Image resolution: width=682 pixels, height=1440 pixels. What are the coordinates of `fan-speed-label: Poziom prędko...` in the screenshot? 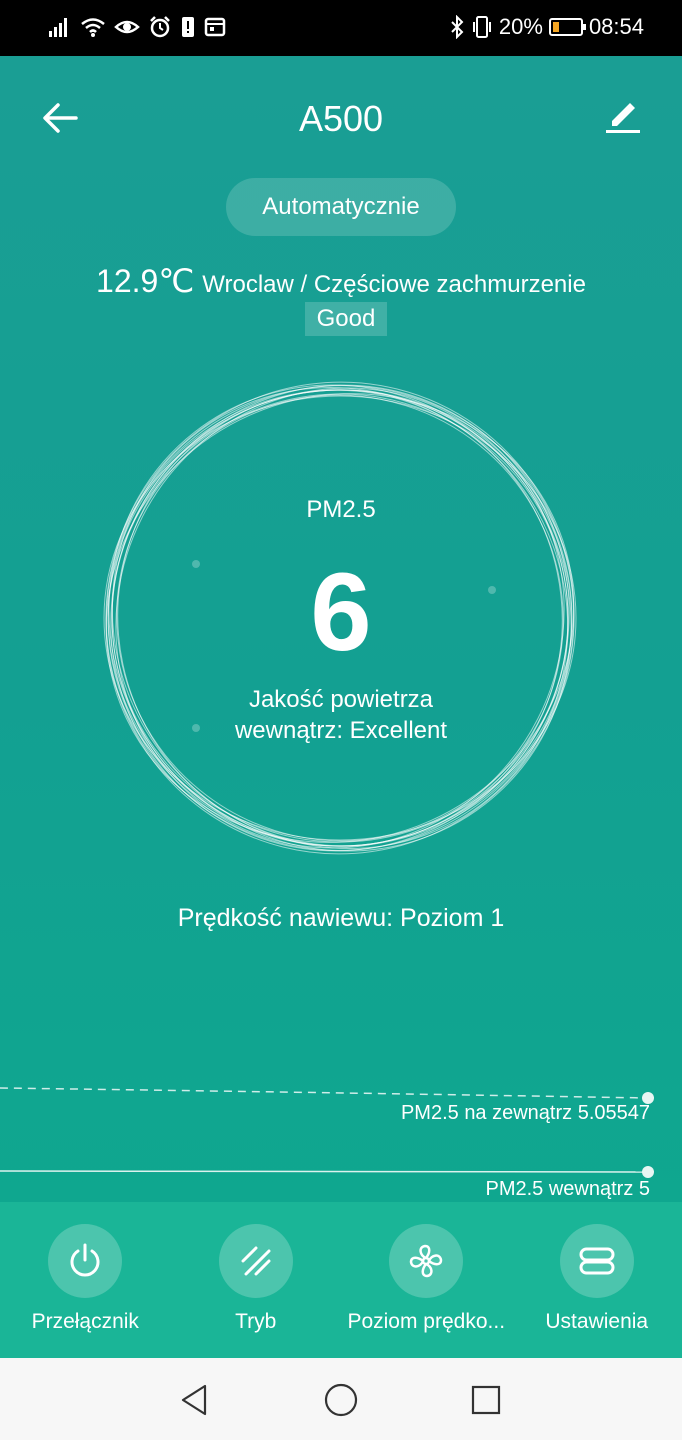 It's located at (426, 1321).